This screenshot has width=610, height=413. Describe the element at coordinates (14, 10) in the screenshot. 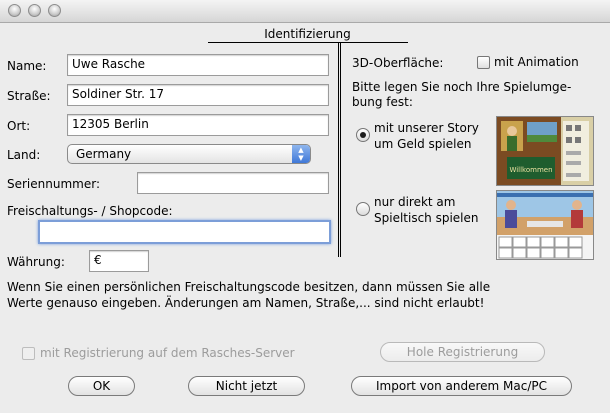

I see `close-window-icon` at that location.